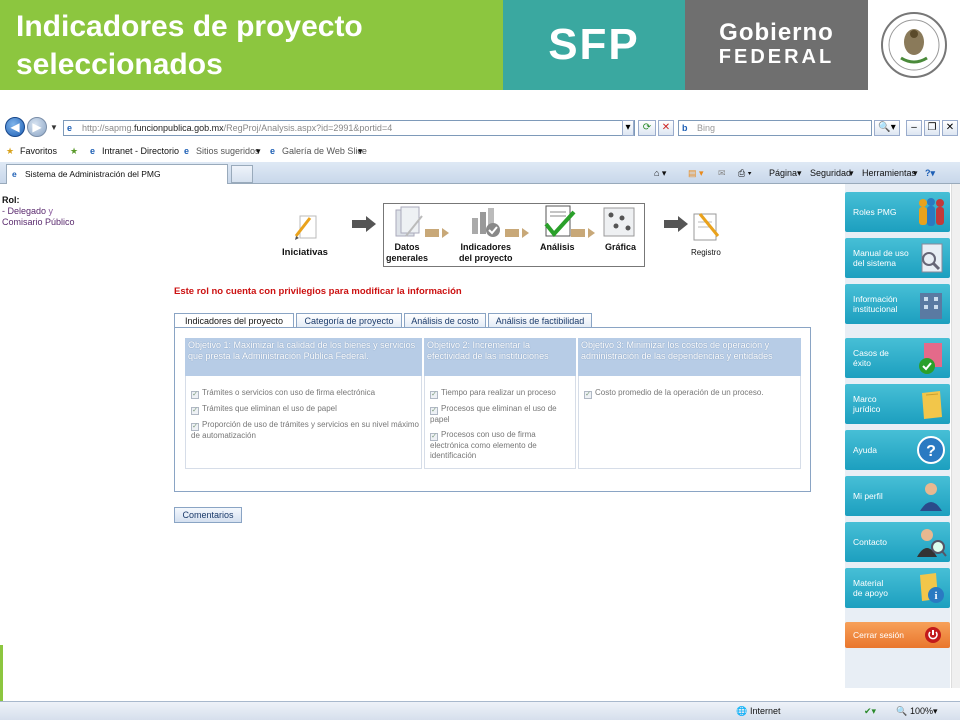 The width and height of the screenshot is (960, 720). What do you see at coordinates (119, 64) in the screenshot?
I see `slide-title-line2: seleccionados` at bounding box center [119, 64].